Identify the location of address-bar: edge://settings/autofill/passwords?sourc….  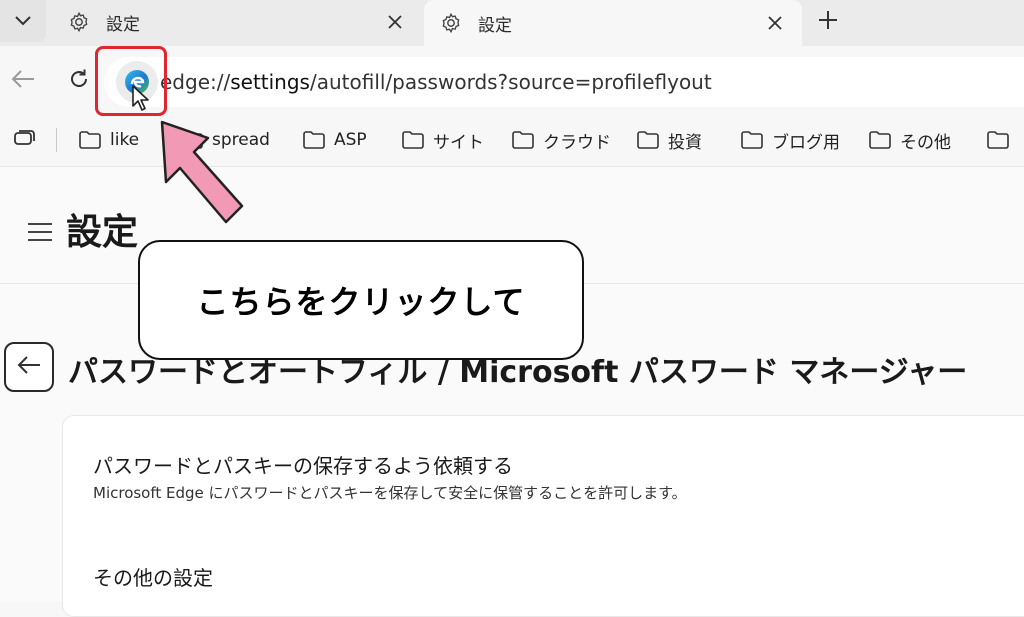
(564, 82).